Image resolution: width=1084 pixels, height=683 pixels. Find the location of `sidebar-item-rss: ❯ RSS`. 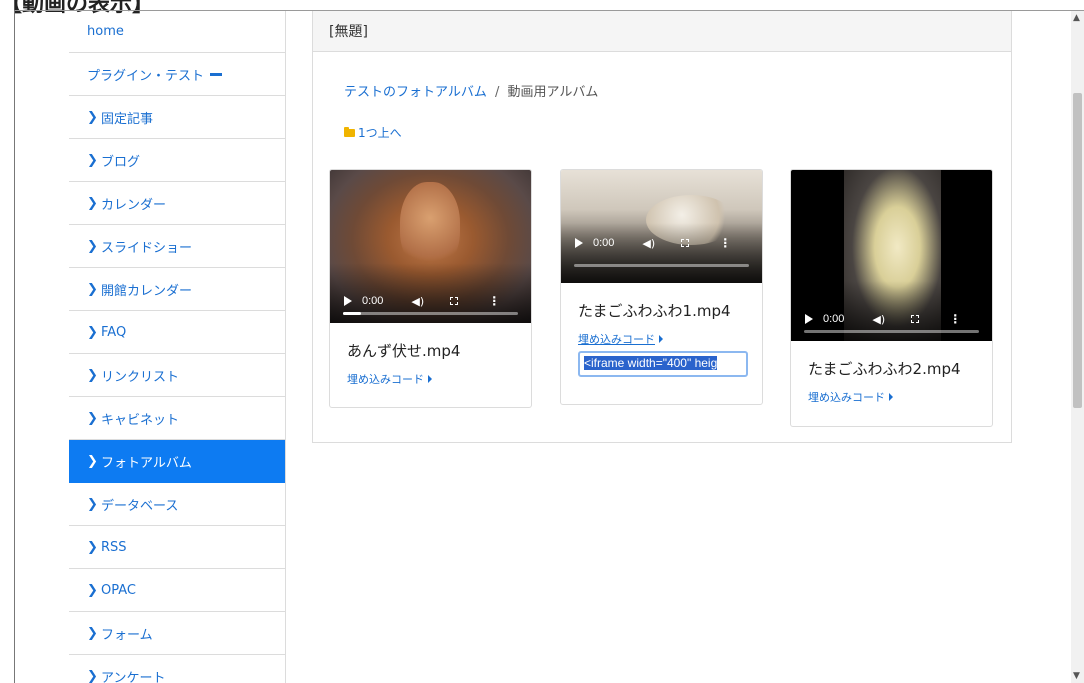

sidebar-item-rss: ❯ RSS is located at coordinates (177, 547).